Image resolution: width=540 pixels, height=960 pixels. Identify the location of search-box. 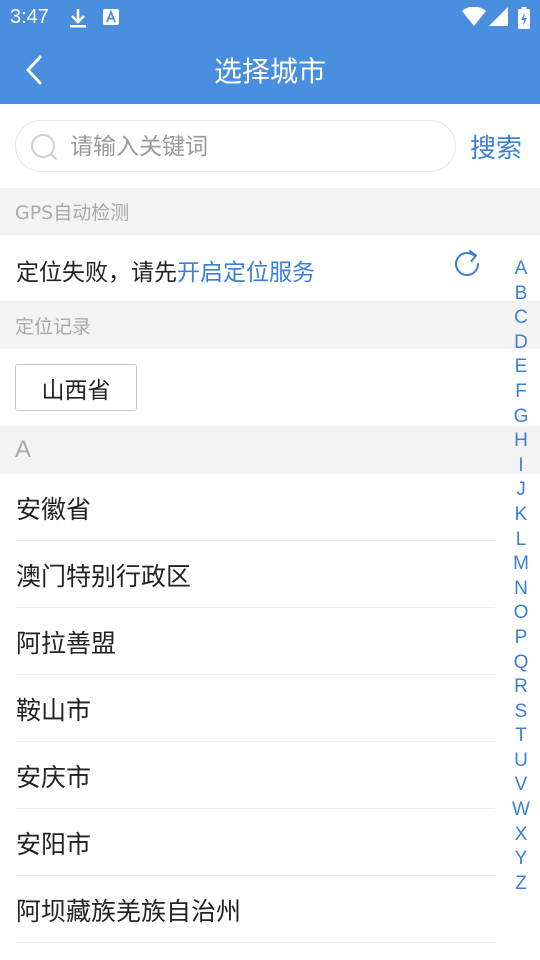
(235, 146).